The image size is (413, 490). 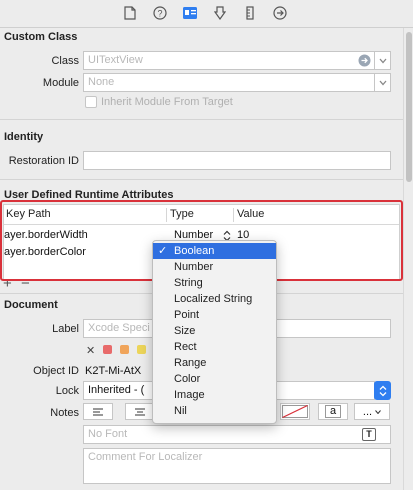 I want to click on identity-title: Identity, so click(x=24, y=137).